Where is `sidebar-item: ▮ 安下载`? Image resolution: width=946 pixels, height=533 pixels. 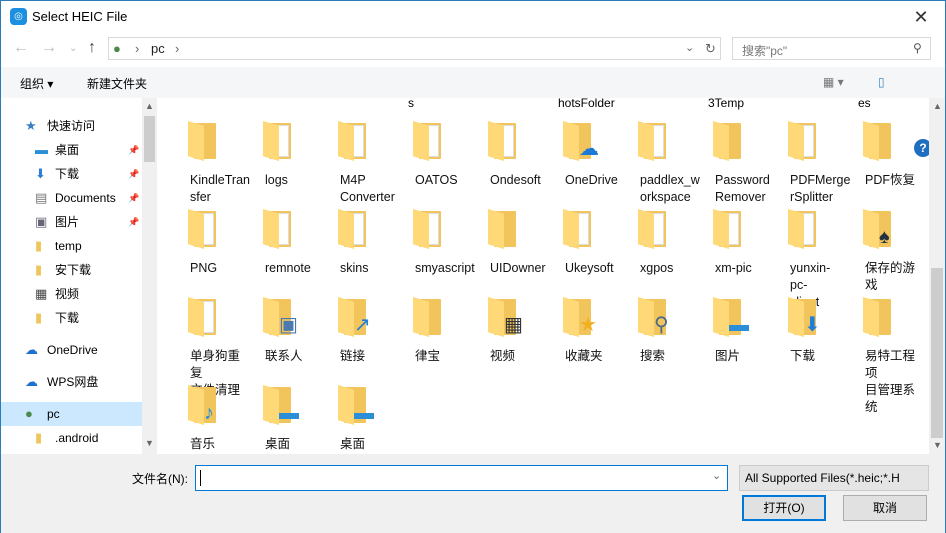 sidebar-item: ▮ 安下载 is located at coordinates (71, 270).